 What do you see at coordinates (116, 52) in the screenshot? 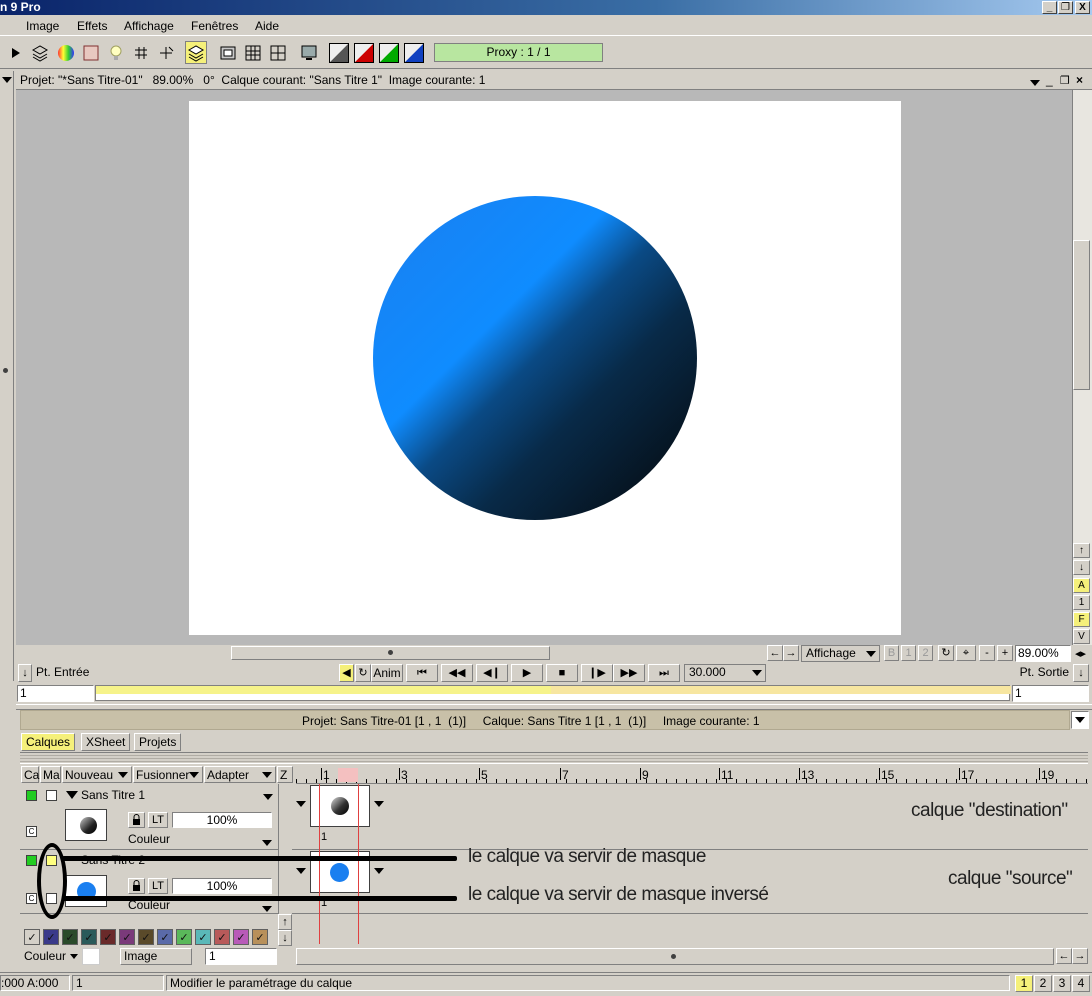
I see `light-bulb-icon` at bounding box center [116, 52].